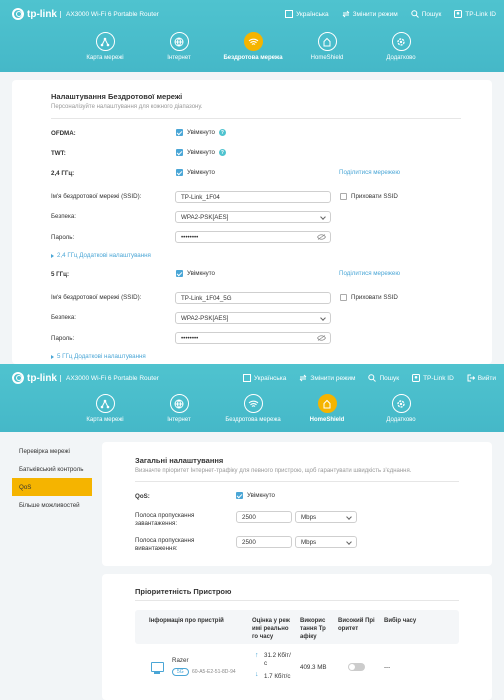  I want to click on switch-mode-icon, so click(345, 14).